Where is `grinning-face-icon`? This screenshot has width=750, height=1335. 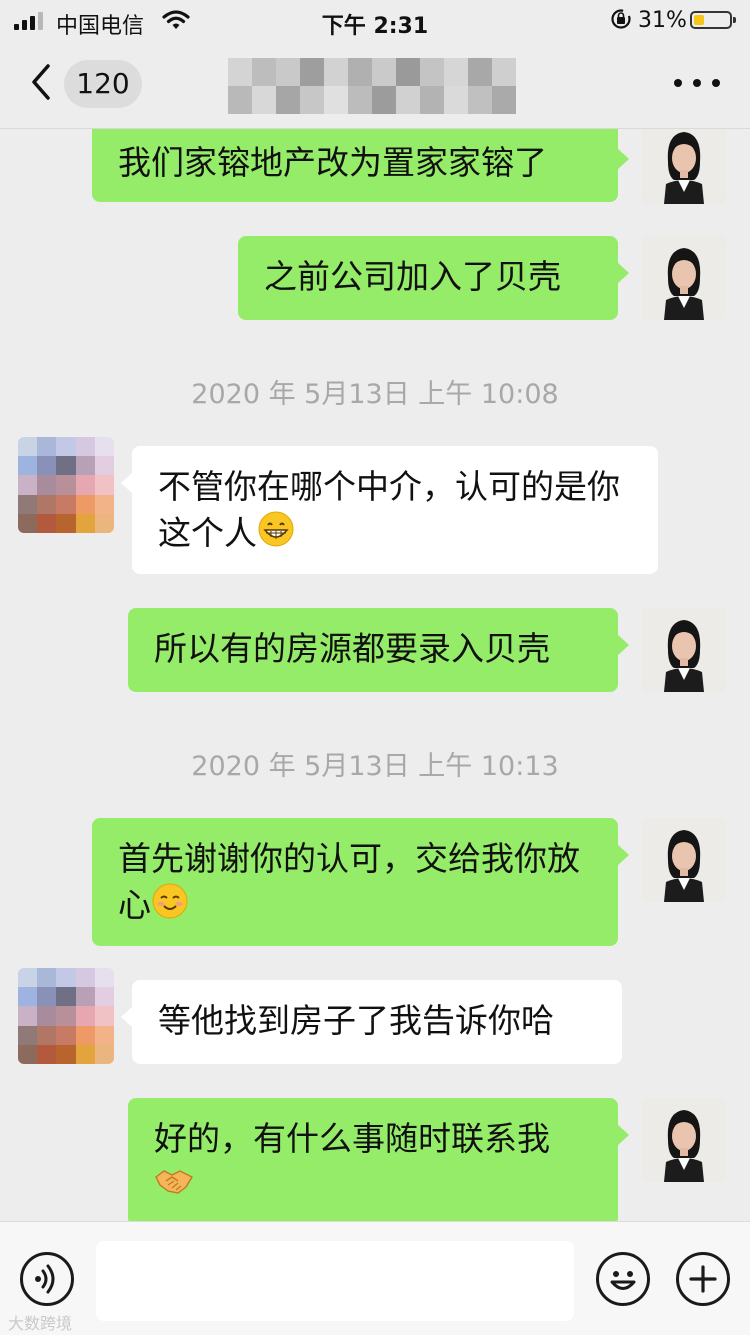 grinning-face-icon is located at coordinates (276, 535).